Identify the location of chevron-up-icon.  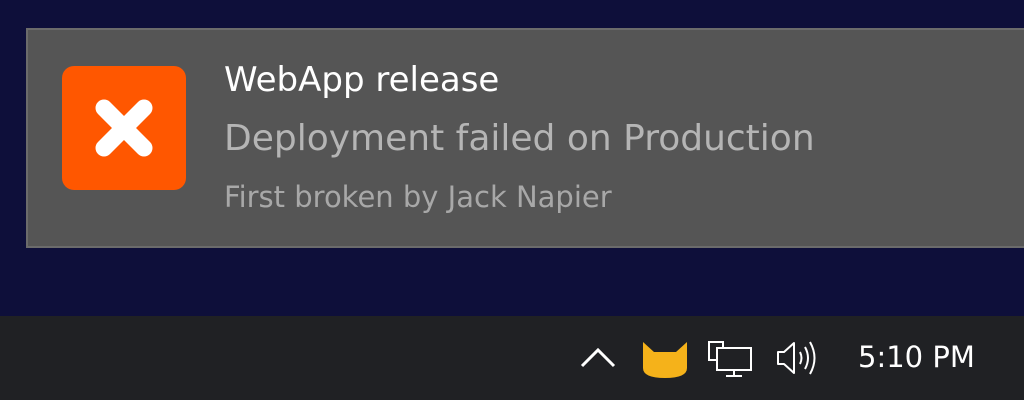
(598, 357).